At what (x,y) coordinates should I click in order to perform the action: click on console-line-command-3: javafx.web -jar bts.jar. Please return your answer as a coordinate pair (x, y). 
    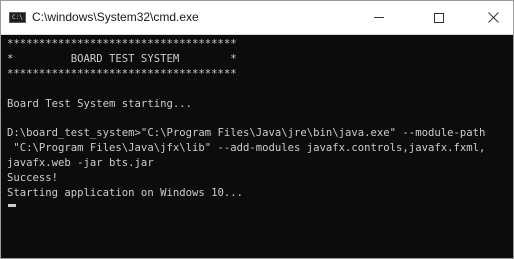
    Looking at the image, I should click on (80, 163).